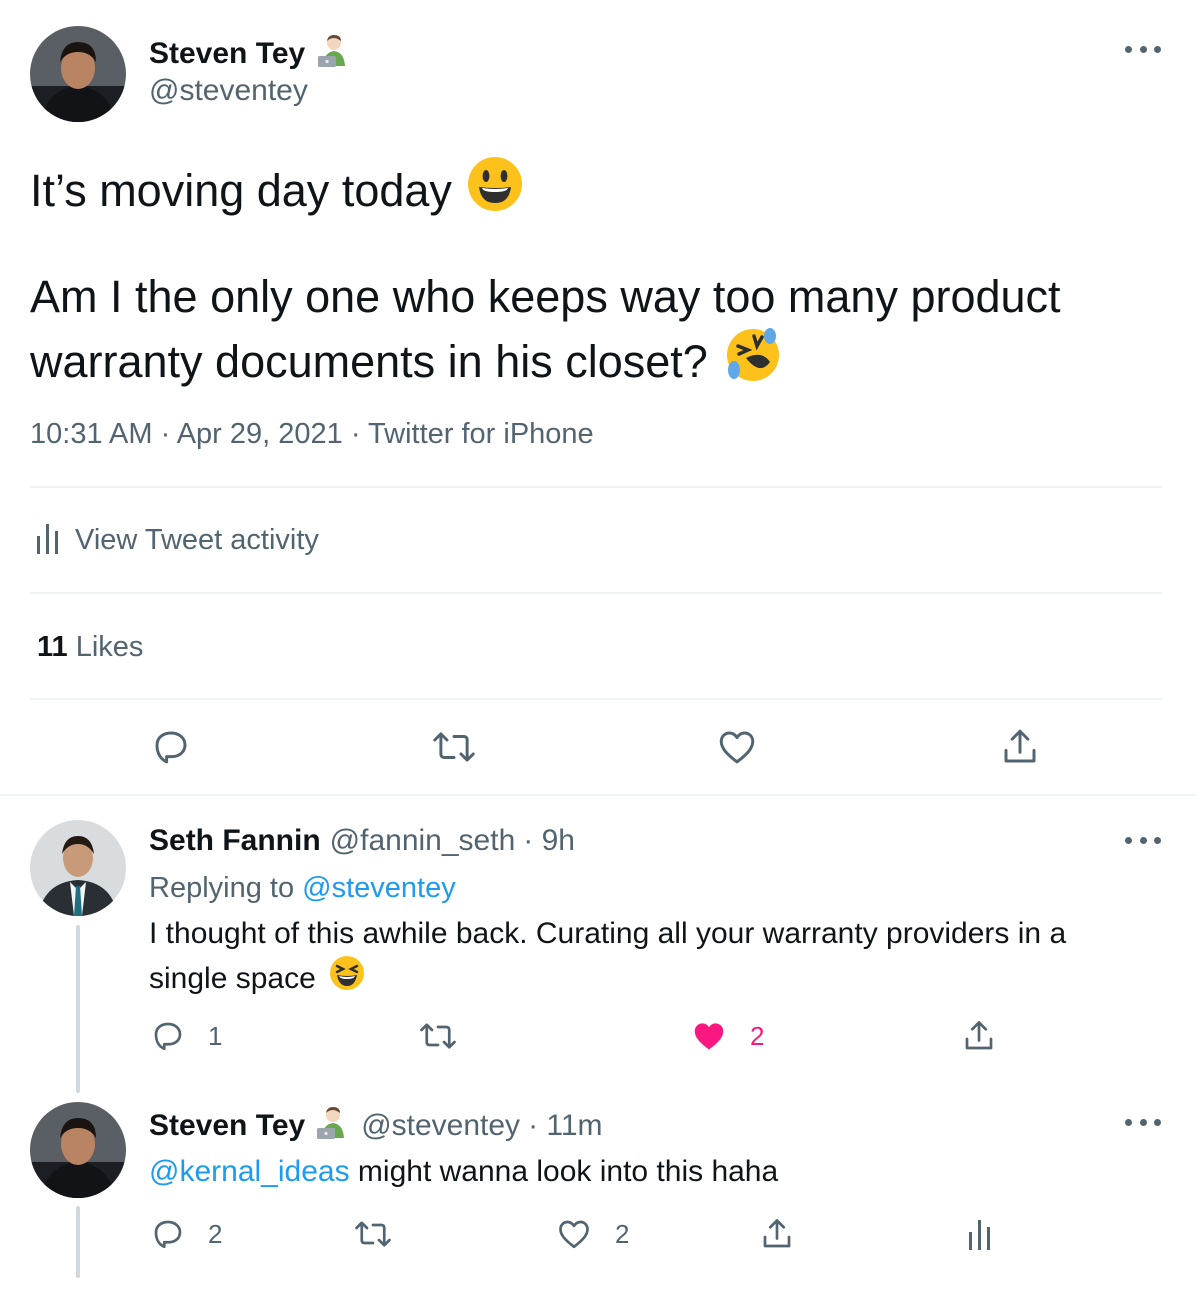 The height and width of the screenshot is (1296, 1196). I want to click on reply-time: · 9h, so click(549, 841).